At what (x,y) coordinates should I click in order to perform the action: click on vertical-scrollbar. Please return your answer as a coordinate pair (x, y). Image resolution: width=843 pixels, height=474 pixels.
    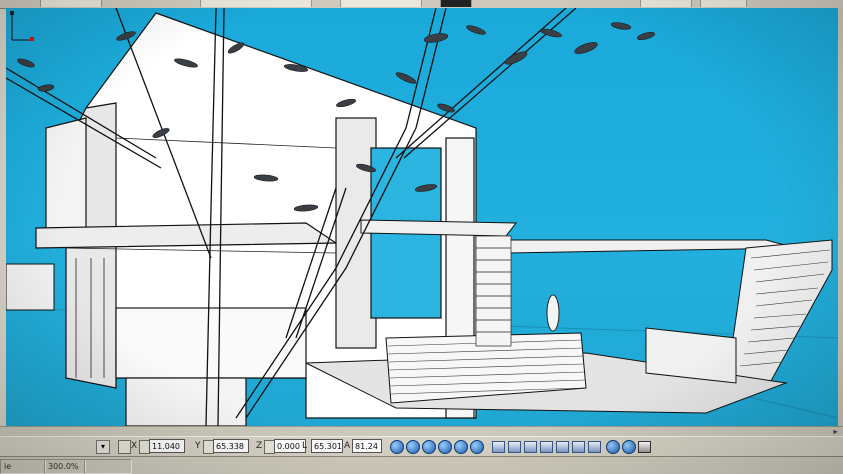
    Looking at the image, I should click on (840, 217).